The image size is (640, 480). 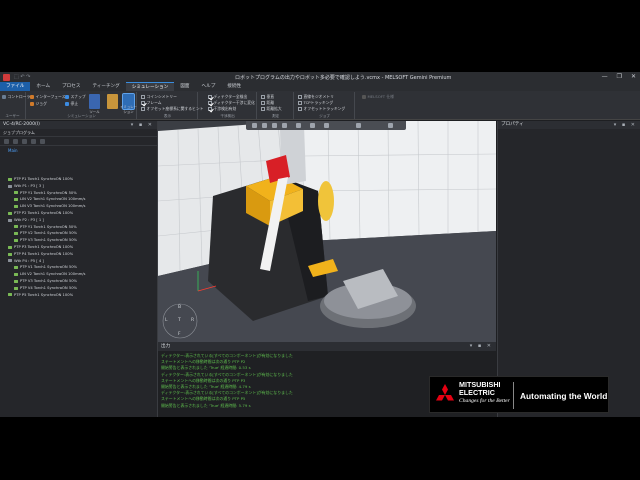 I want to click on nav-label-right: R, so click(x=192, y=320).